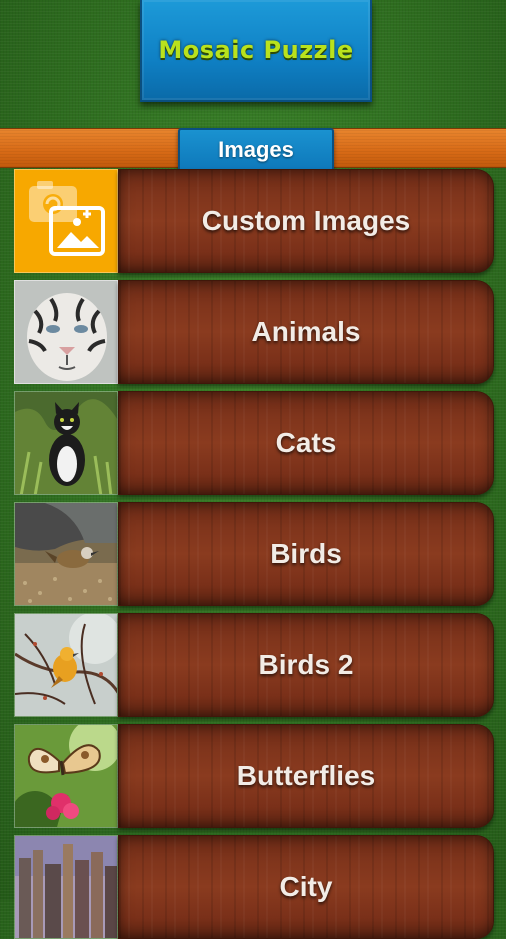  I want to click on category-button: Animals, so click(306, 332).